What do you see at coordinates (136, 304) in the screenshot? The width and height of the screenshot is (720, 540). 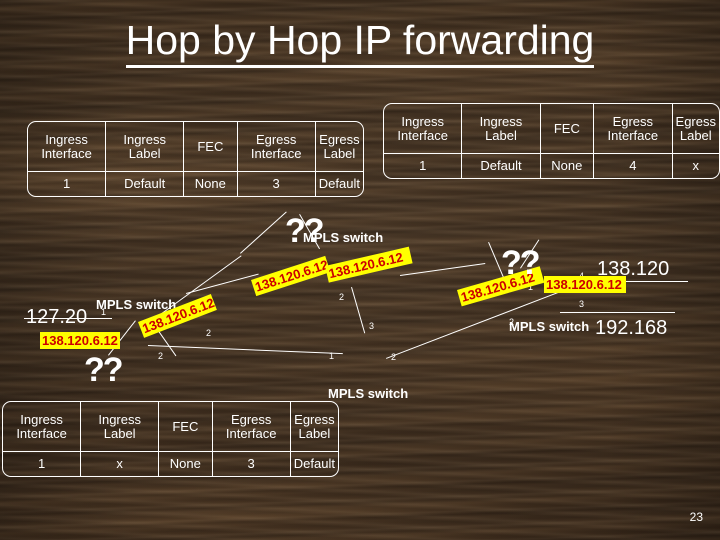 I see `mpls-switch-label-left: MPLS switch` at bounding box center [136, 304].